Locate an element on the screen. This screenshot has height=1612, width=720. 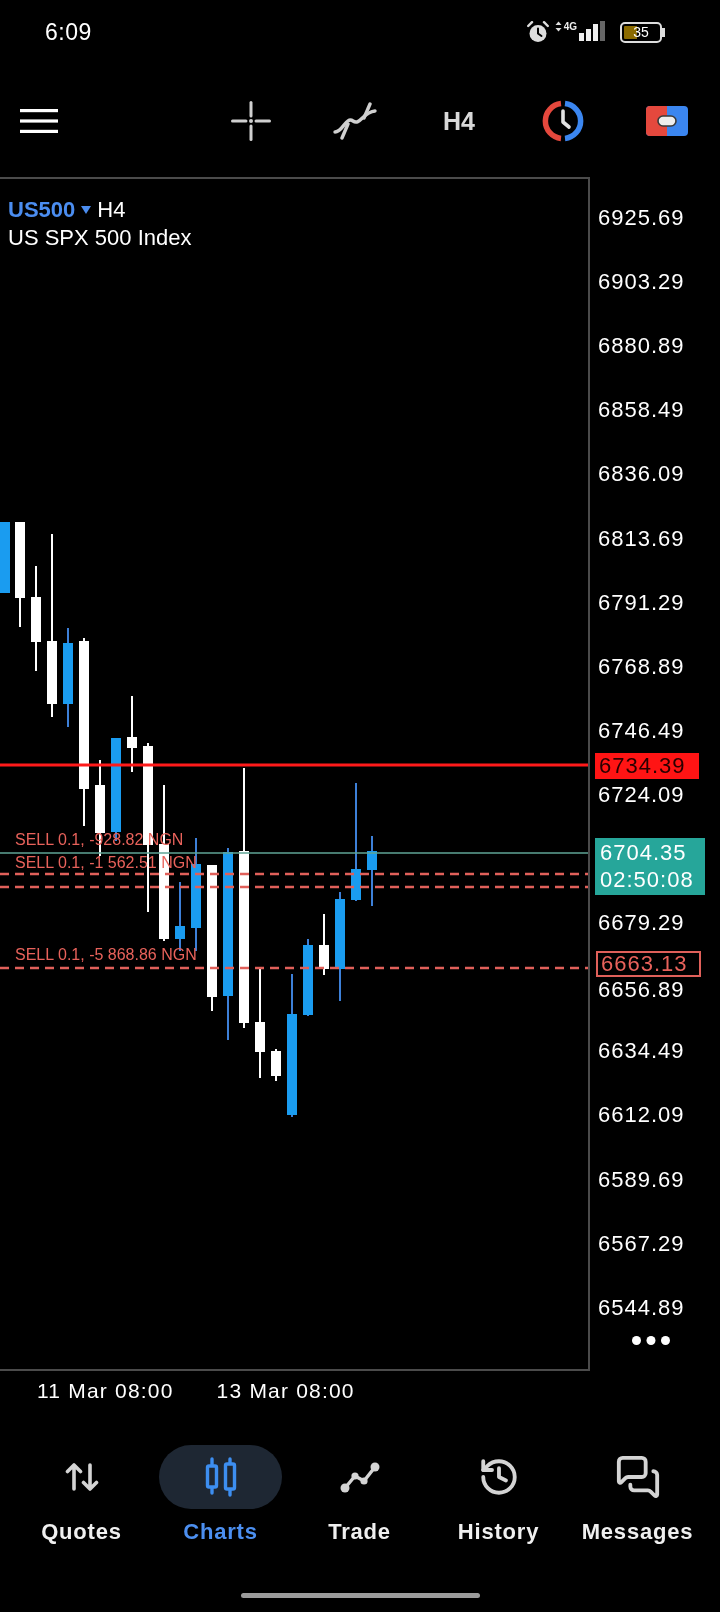
symbol-description: US SPX 500 Index is located at coordinates (100, 237).